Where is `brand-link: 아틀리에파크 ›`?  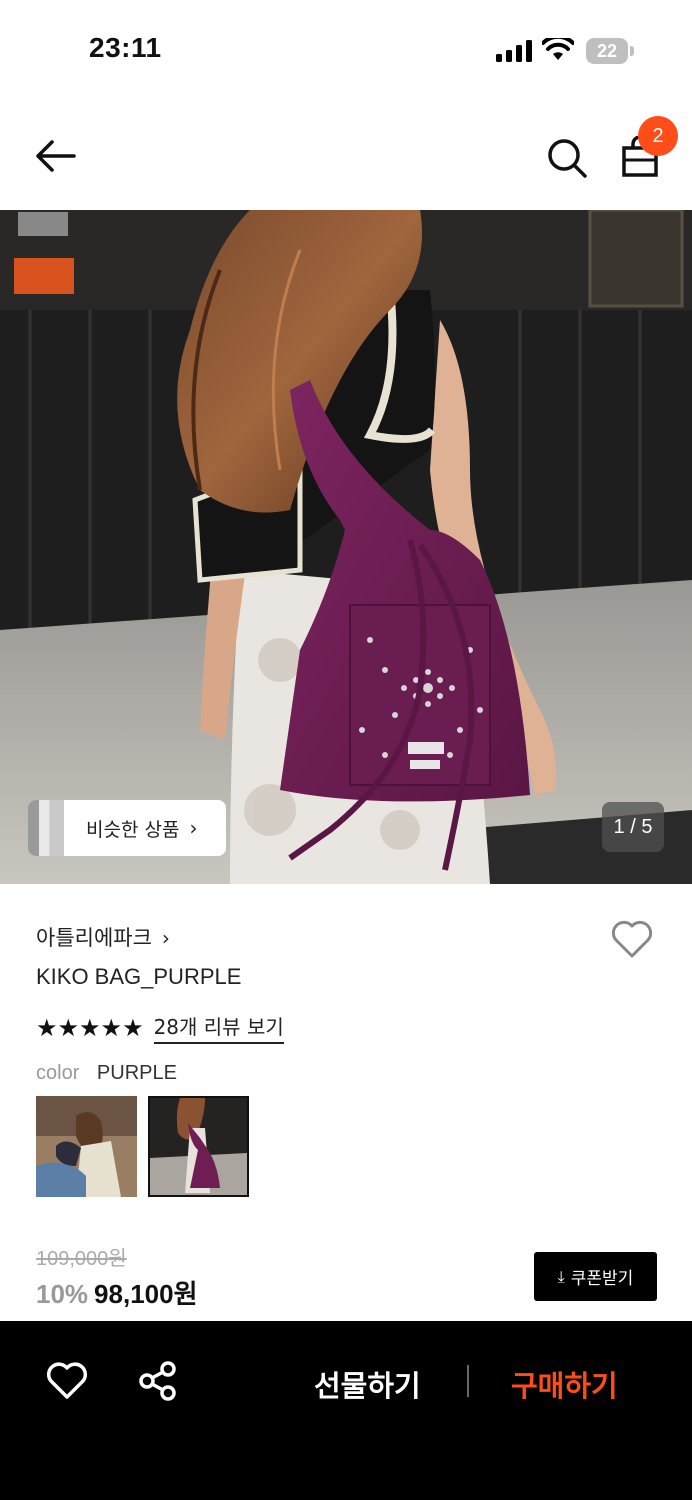 brand-link: 아틀리에파크 › is located at coordinates (103, 937).